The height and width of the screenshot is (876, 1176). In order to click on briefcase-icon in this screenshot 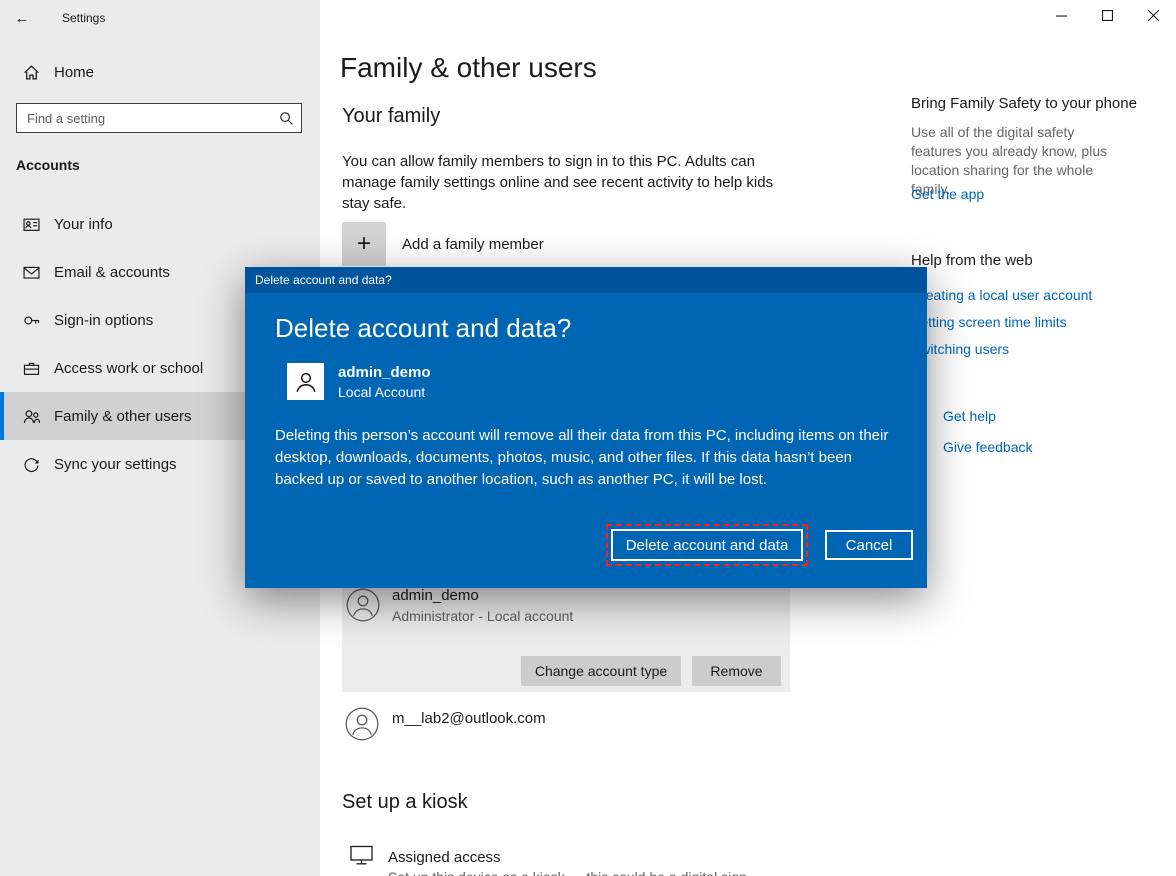, I will do `click(31, 368)`.